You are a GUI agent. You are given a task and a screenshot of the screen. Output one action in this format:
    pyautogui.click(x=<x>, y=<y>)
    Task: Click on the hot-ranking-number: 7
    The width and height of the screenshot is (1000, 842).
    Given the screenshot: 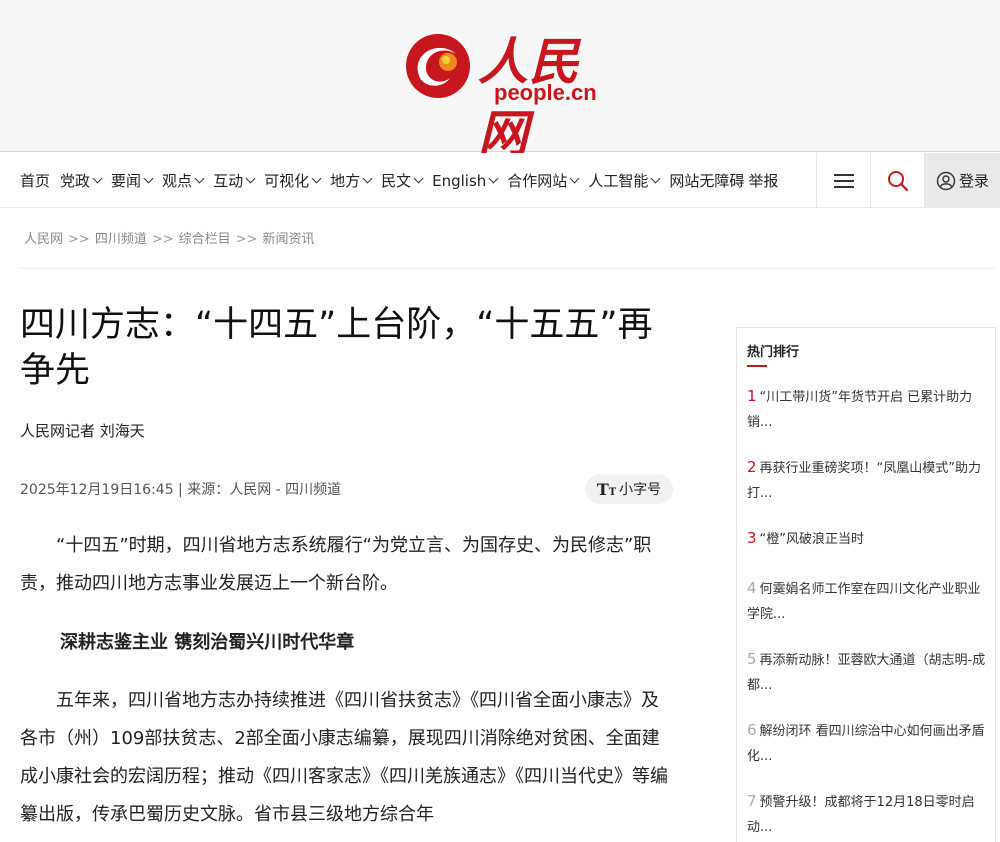 What is the action you would take?
    pyautogui.click(x=752, y=801)
    